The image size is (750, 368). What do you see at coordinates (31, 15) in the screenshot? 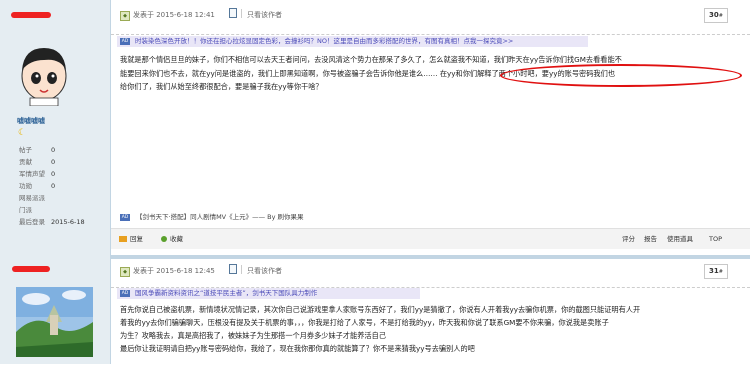
I see `redacted-author-name` at bounding box center [31, 15].